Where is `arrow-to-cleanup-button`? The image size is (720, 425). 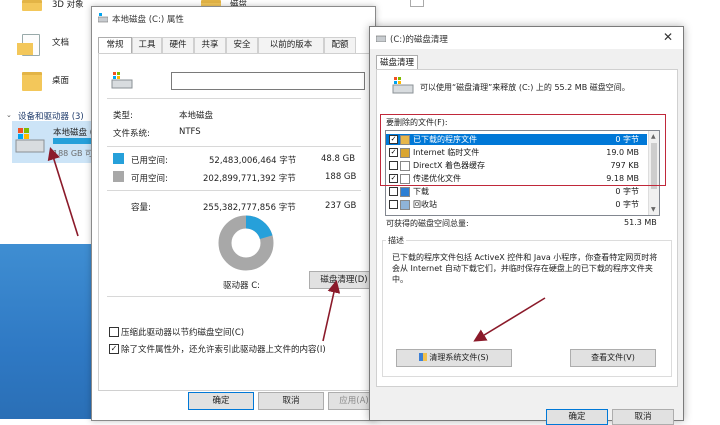 arrow-to-cleanup-button is located at coordinates (331, 310).